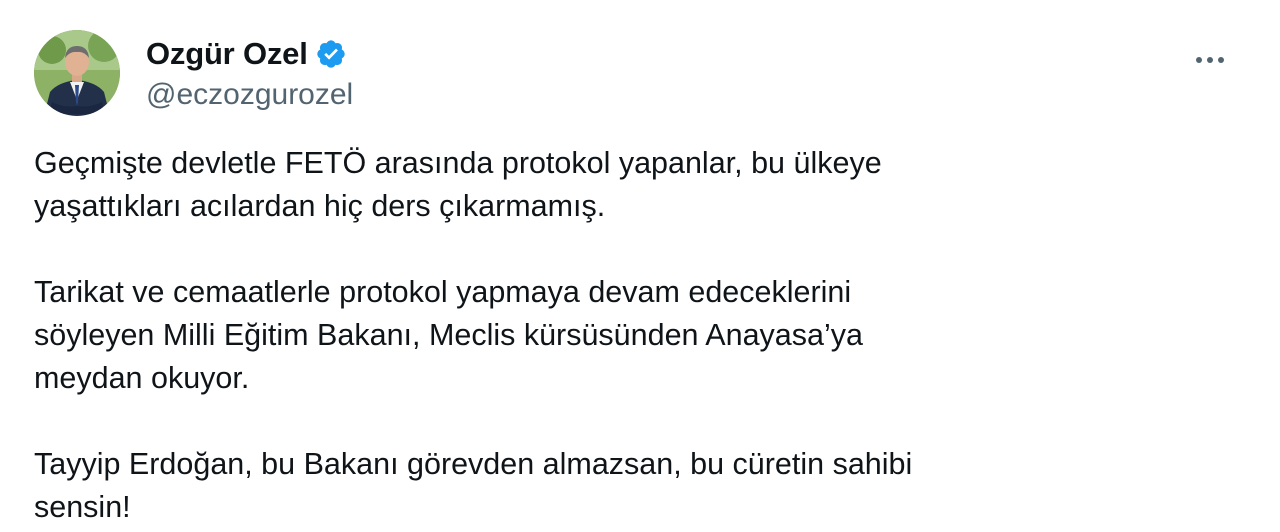  Describe the element at coordinates (331, 54) in the screenshot. I see `verified-badge-icon` at that location.